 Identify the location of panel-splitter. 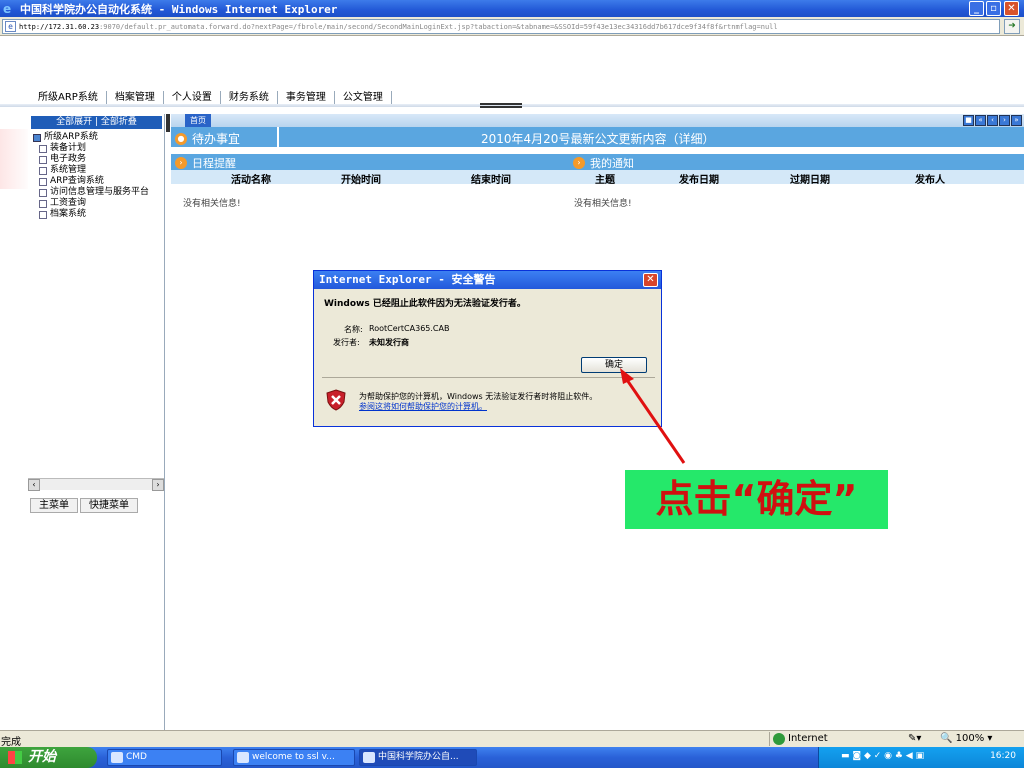
(168, 123).